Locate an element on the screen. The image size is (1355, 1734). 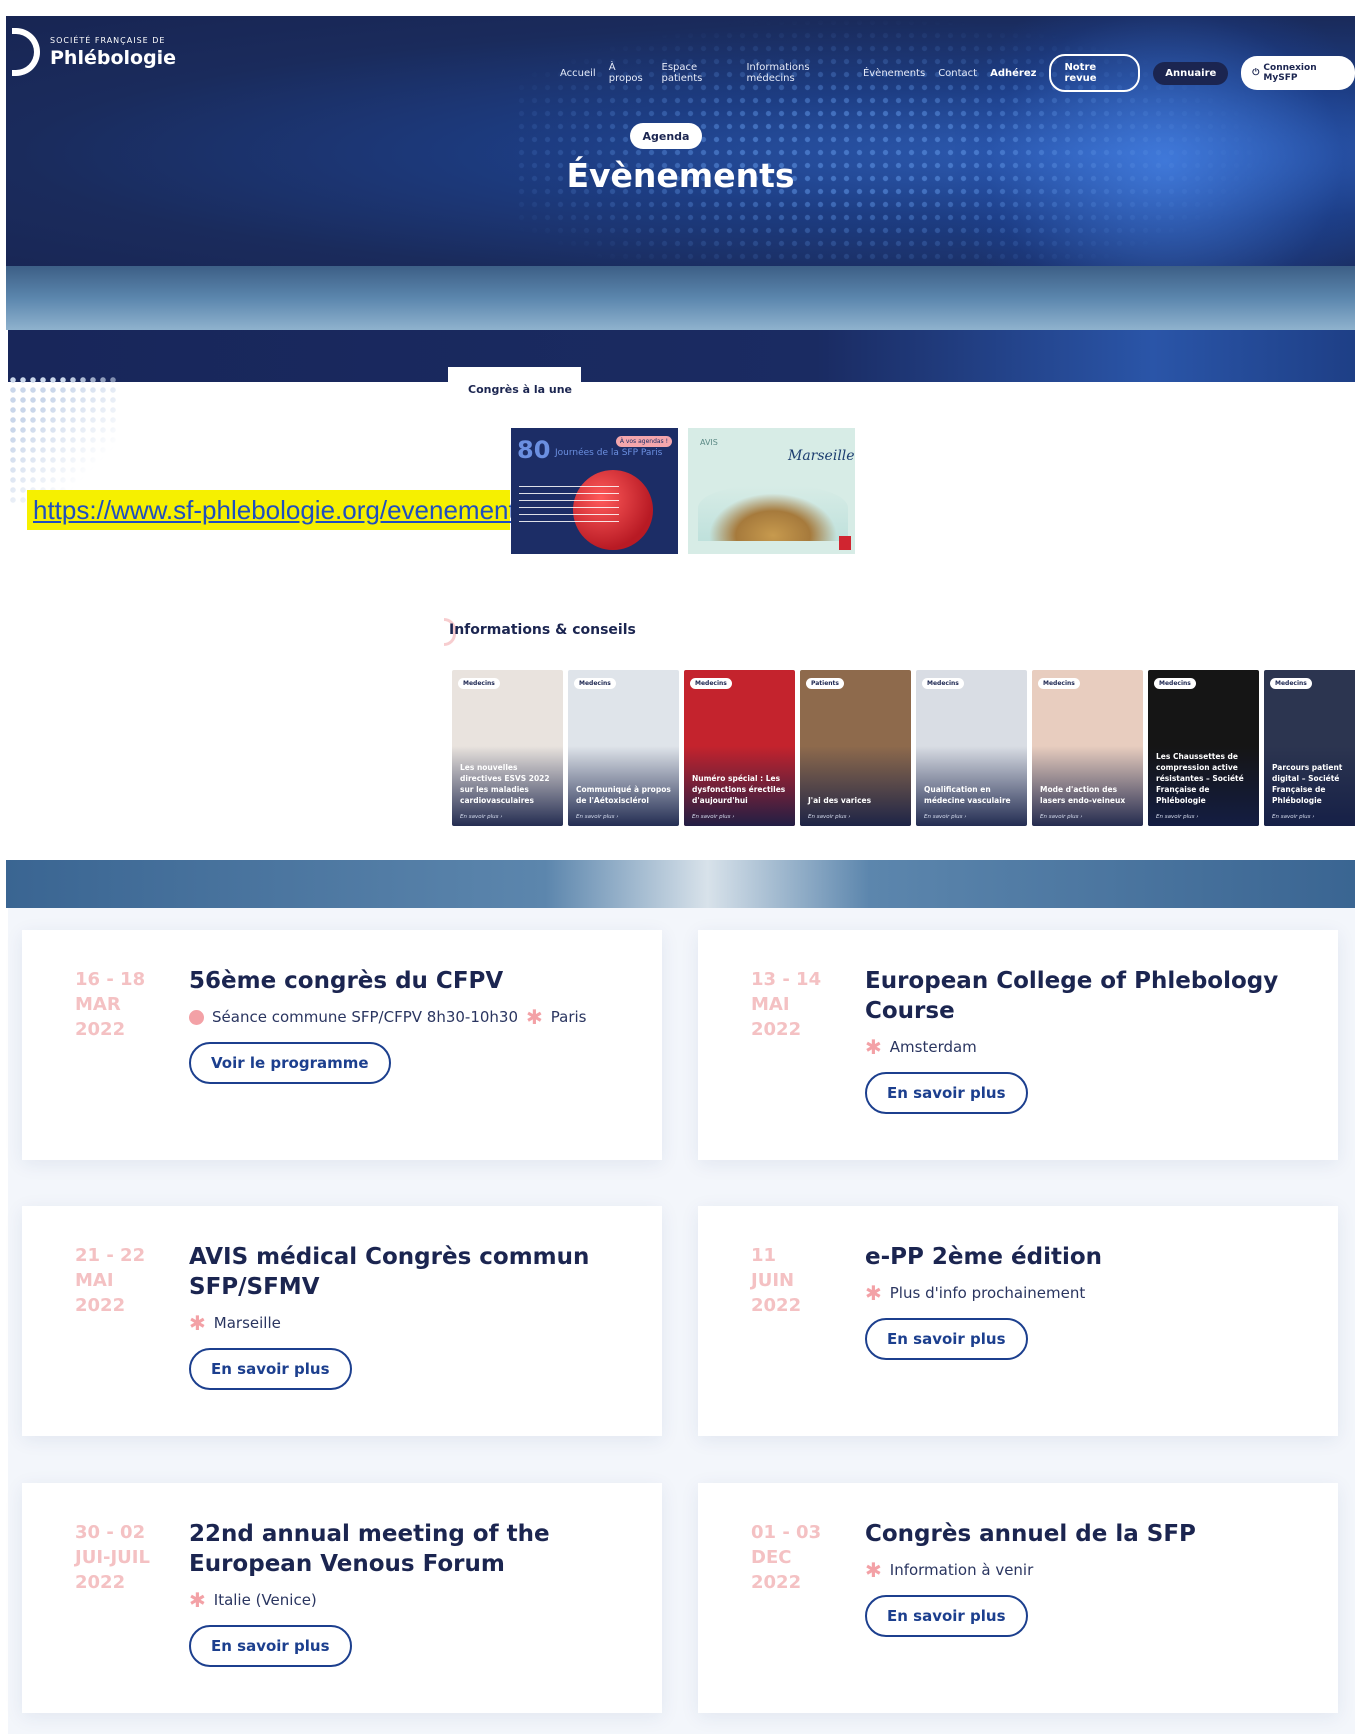
event-title: European College of Phlebology Course is located at coordinates (1072, 996).